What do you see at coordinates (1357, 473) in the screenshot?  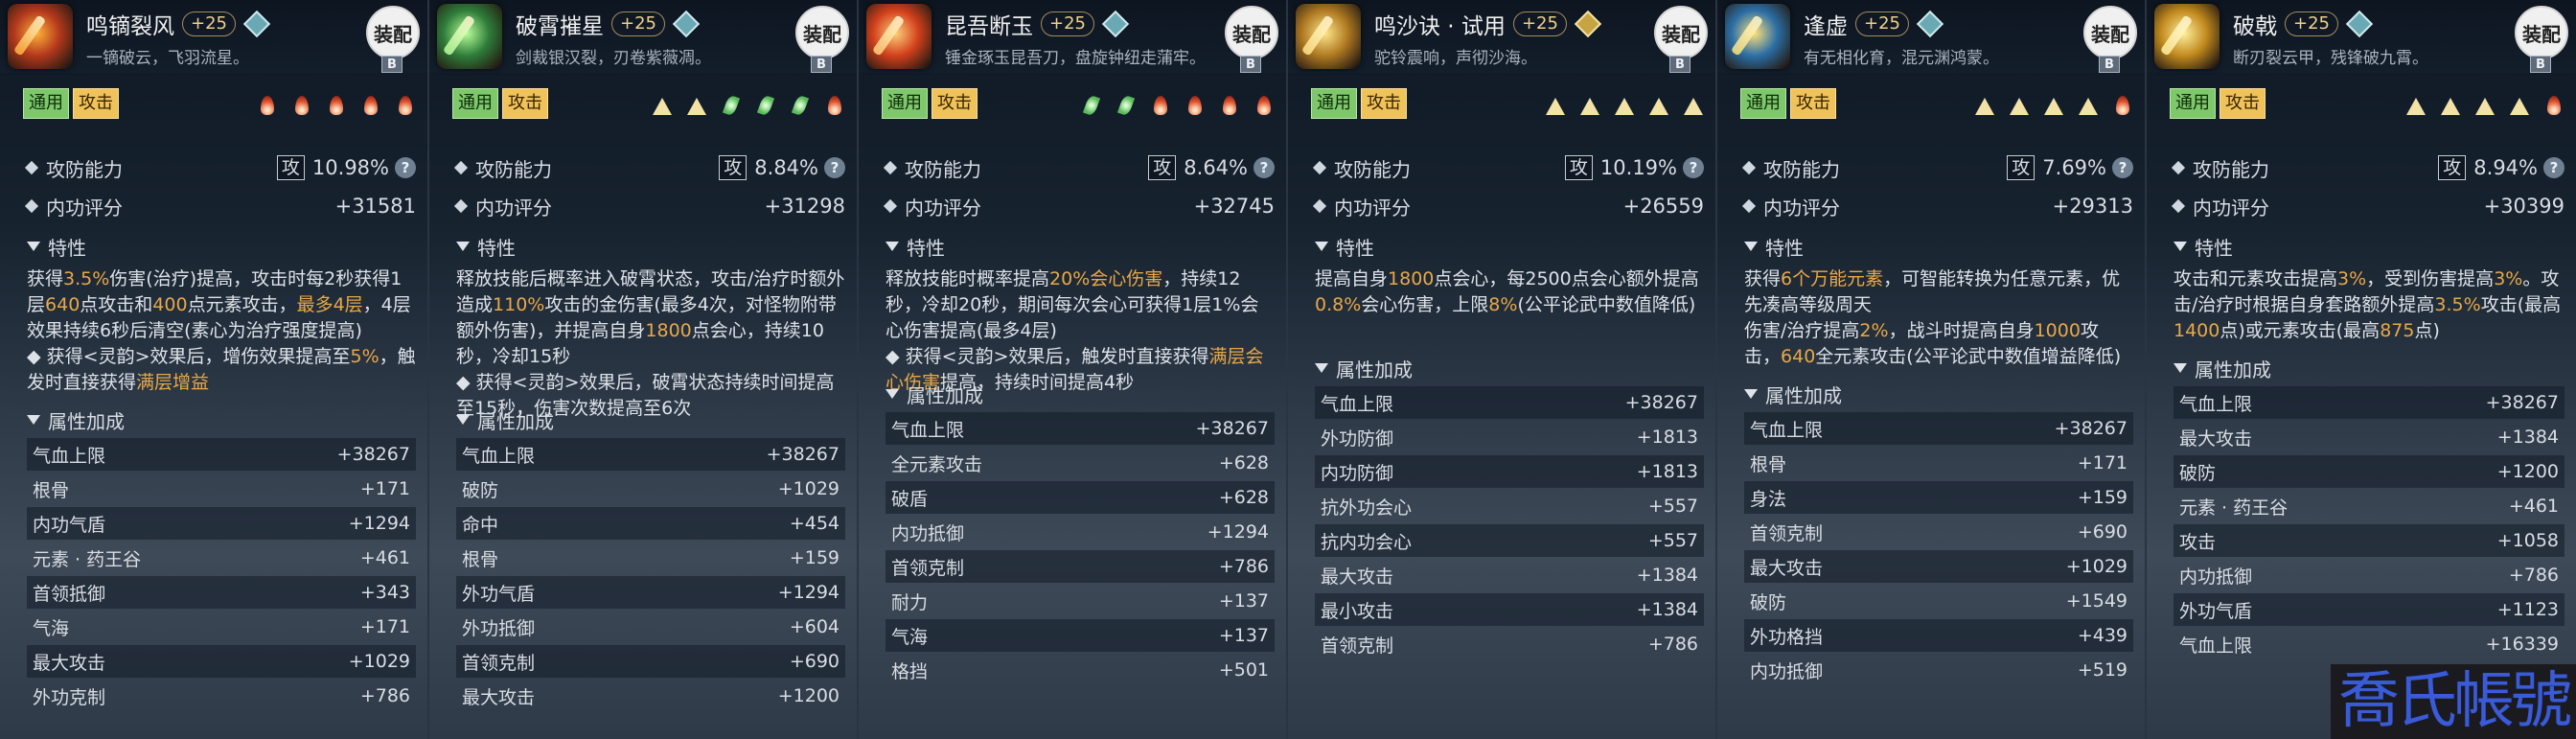 I see `attribute-name: 内功防御` at bounding box center [1357, 473].